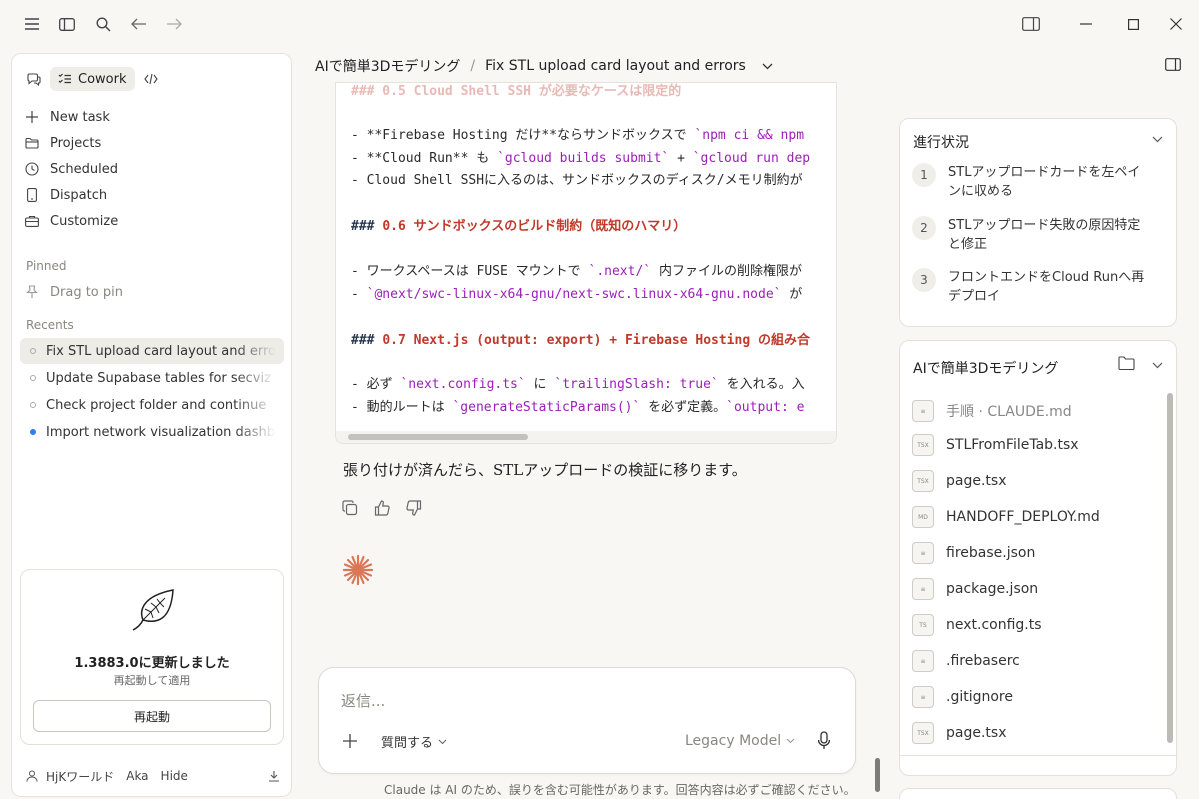 The height and width of the screenshot is (799, 1199). Describe the element at coordinates (992, 411) in the screenshot. I see `file-item: ≡ 手順 · CLAUDE.md` at that location.